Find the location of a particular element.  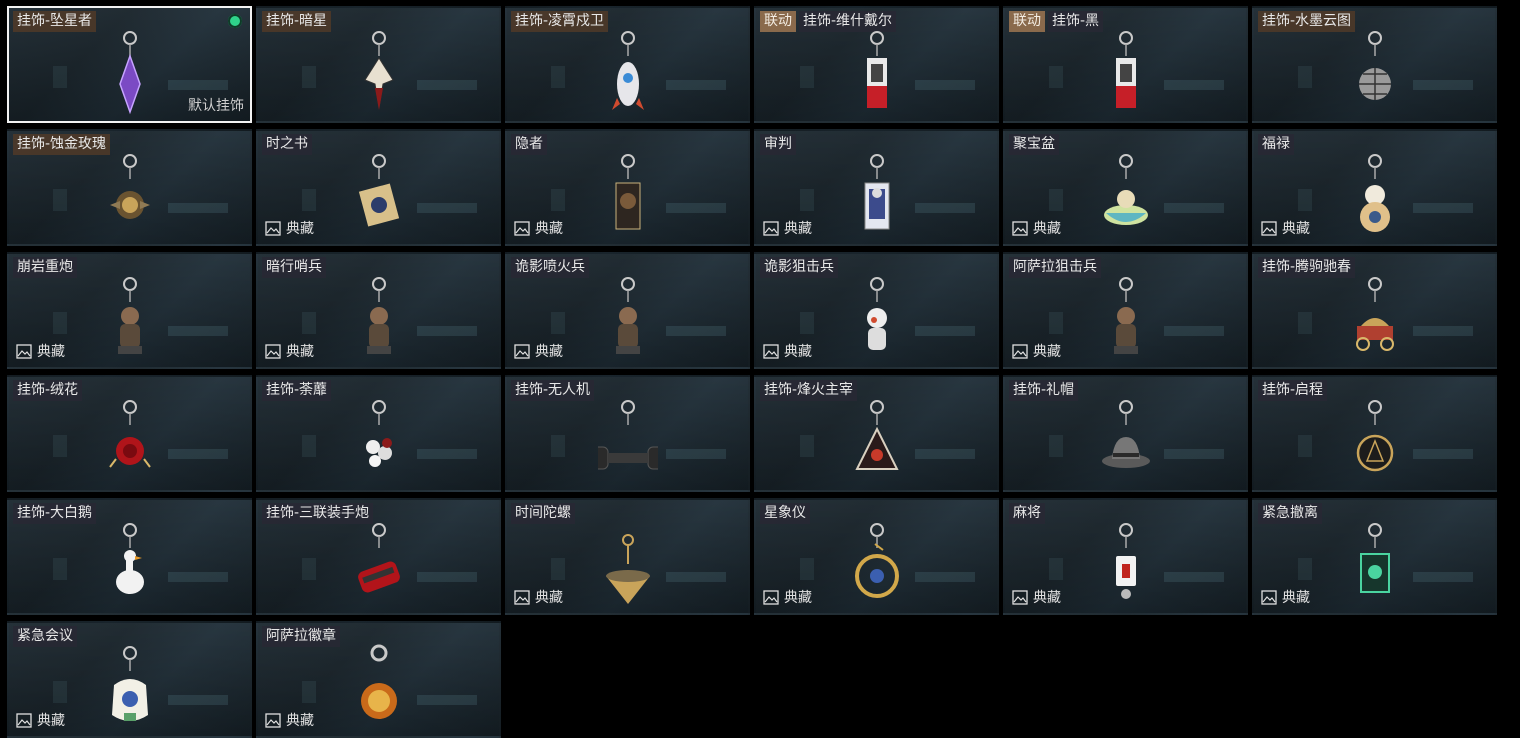

charm-card: 聚宝盆 典藏 is located at coordinates (1125, 187).